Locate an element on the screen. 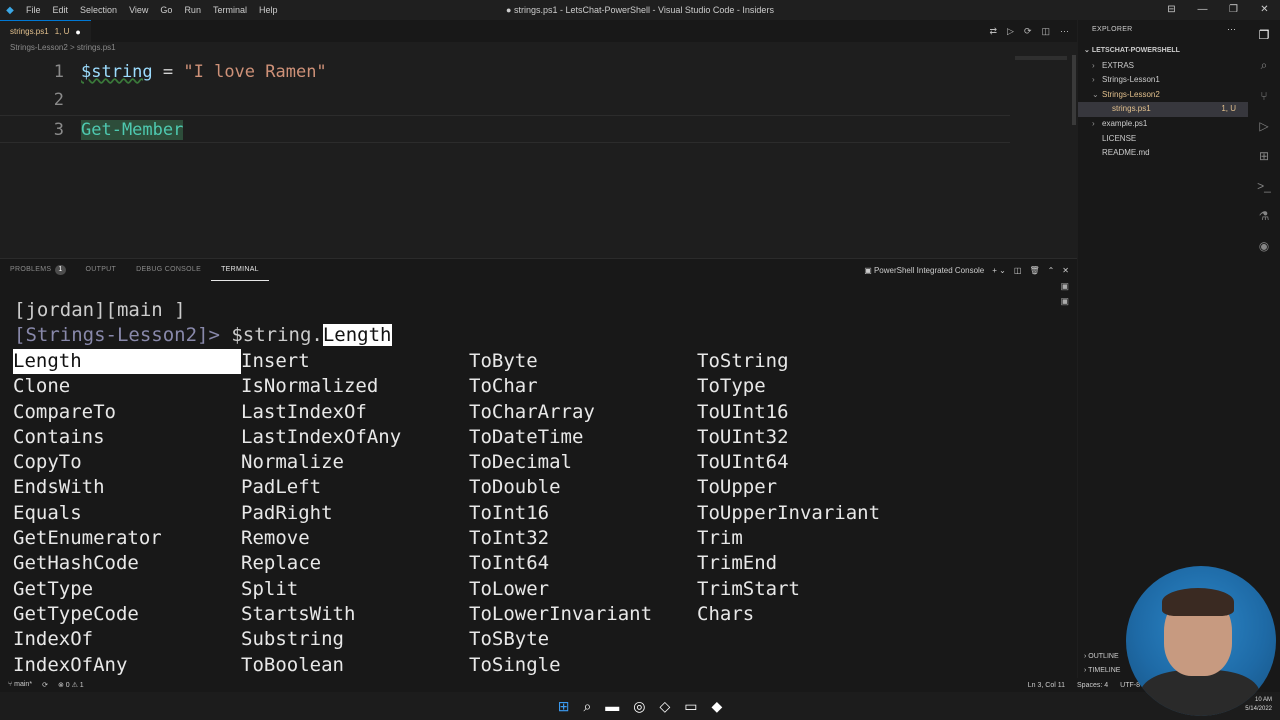 The image size is (1280, 720). tab-problems: PROBLEMS 1 is located at coordinates (38, 270).